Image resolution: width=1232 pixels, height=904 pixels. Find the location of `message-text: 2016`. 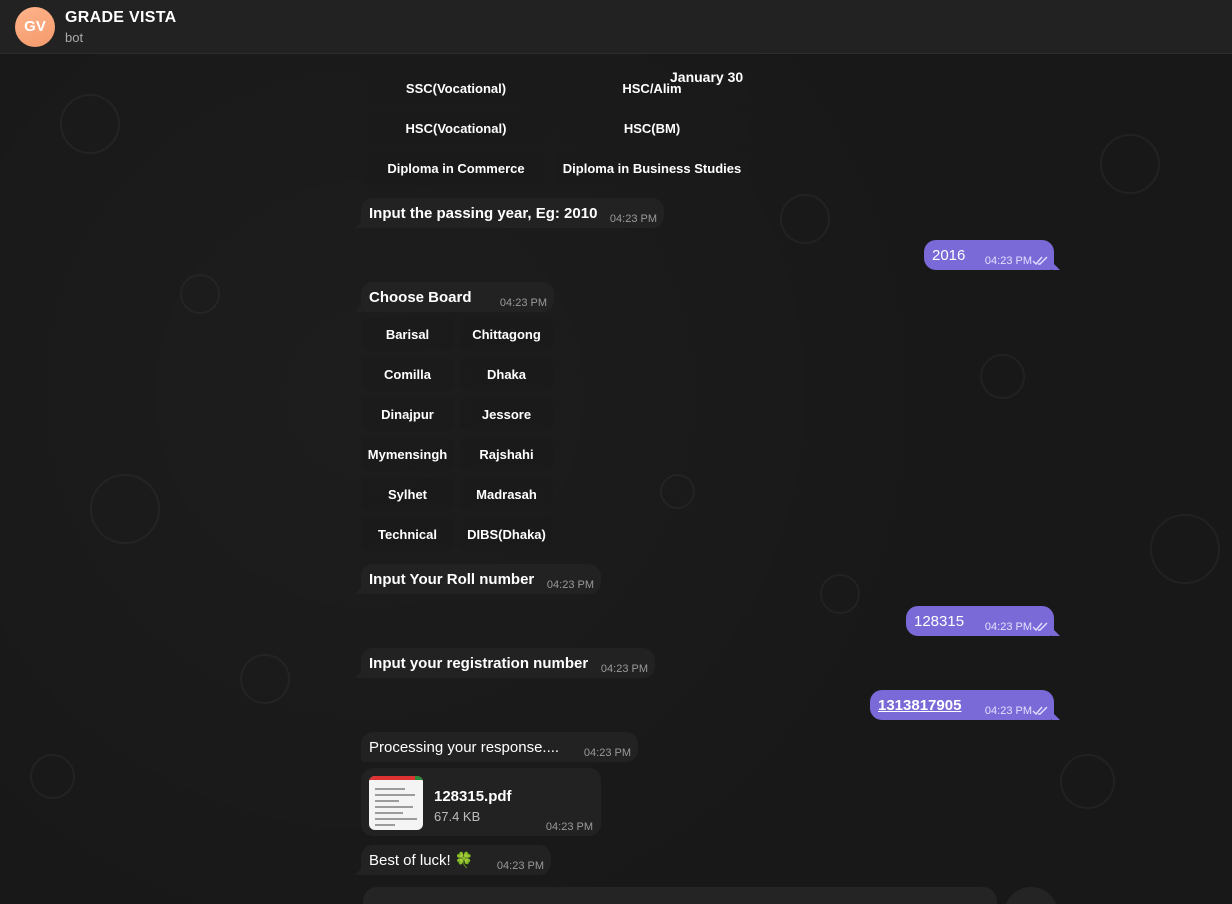

message-text: 2016 is located at coordinates (949, 255).